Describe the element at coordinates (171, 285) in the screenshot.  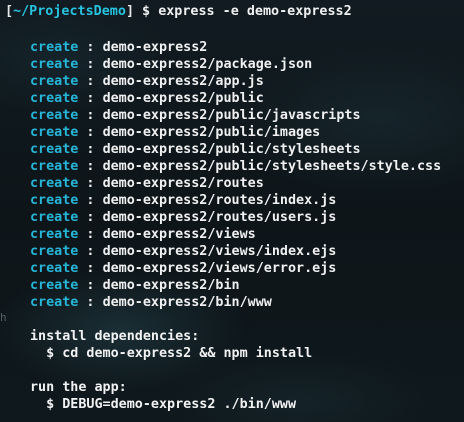
I see `created-path: demo-express2/bin` at that location.